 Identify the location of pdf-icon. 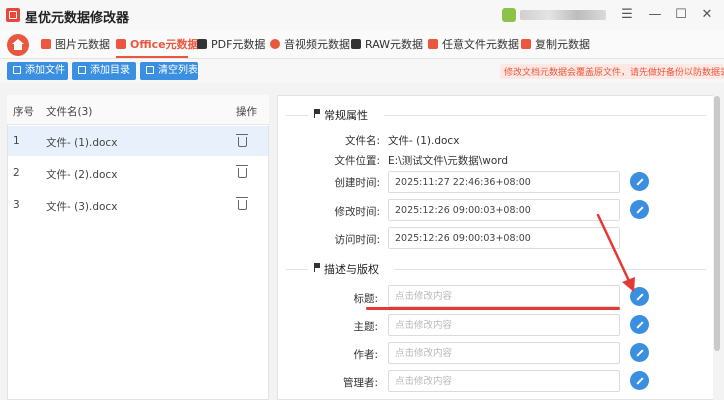
(202, 44).